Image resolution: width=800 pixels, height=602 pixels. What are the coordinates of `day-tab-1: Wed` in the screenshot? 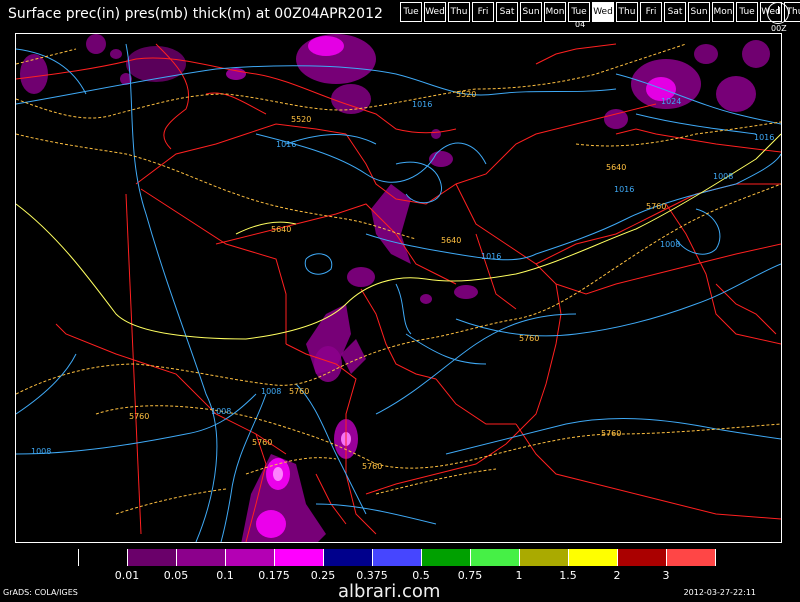 It's located at (435, 12).